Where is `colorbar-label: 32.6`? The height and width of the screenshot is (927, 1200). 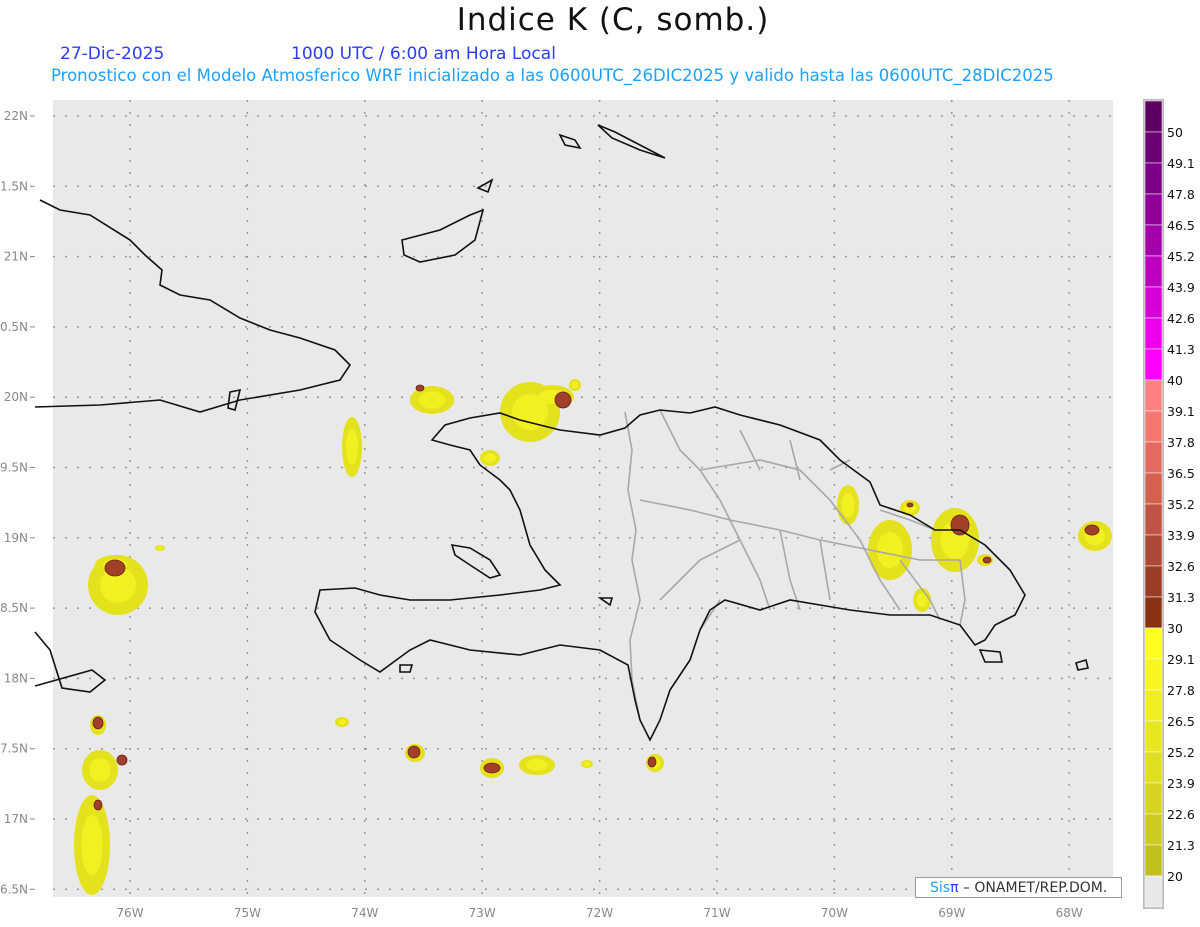
colorbar-label: 32.6 is located at coordinates (1181, 566).